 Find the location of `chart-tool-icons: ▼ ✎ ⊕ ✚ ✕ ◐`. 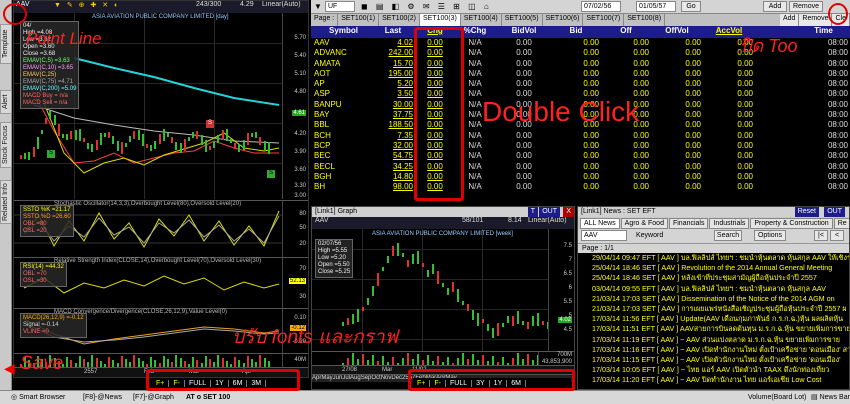

chart-tool-icons: ▼ ✎ ⊕ ✚ ✕ ◐ is located at coordinates (87, 5).